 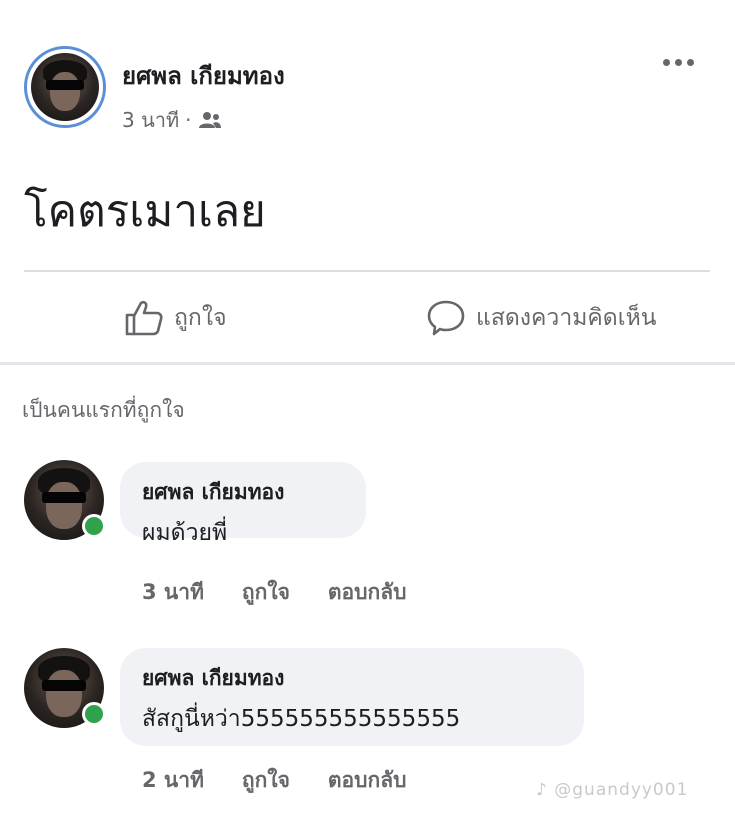 What do you see at coordinates (678, 62) in the screenshot?
I see `more-options-button` at bounding box center [678, 62].